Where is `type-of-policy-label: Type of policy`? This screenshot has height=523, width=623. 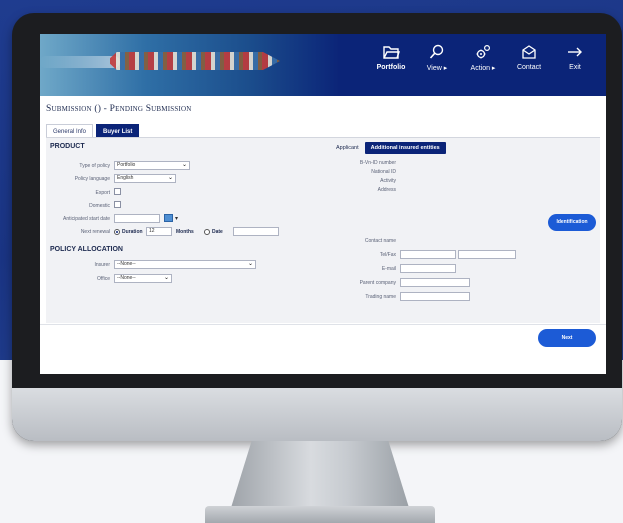 type-of-policy-label: Type of policy is located at coordinates (94, 166).